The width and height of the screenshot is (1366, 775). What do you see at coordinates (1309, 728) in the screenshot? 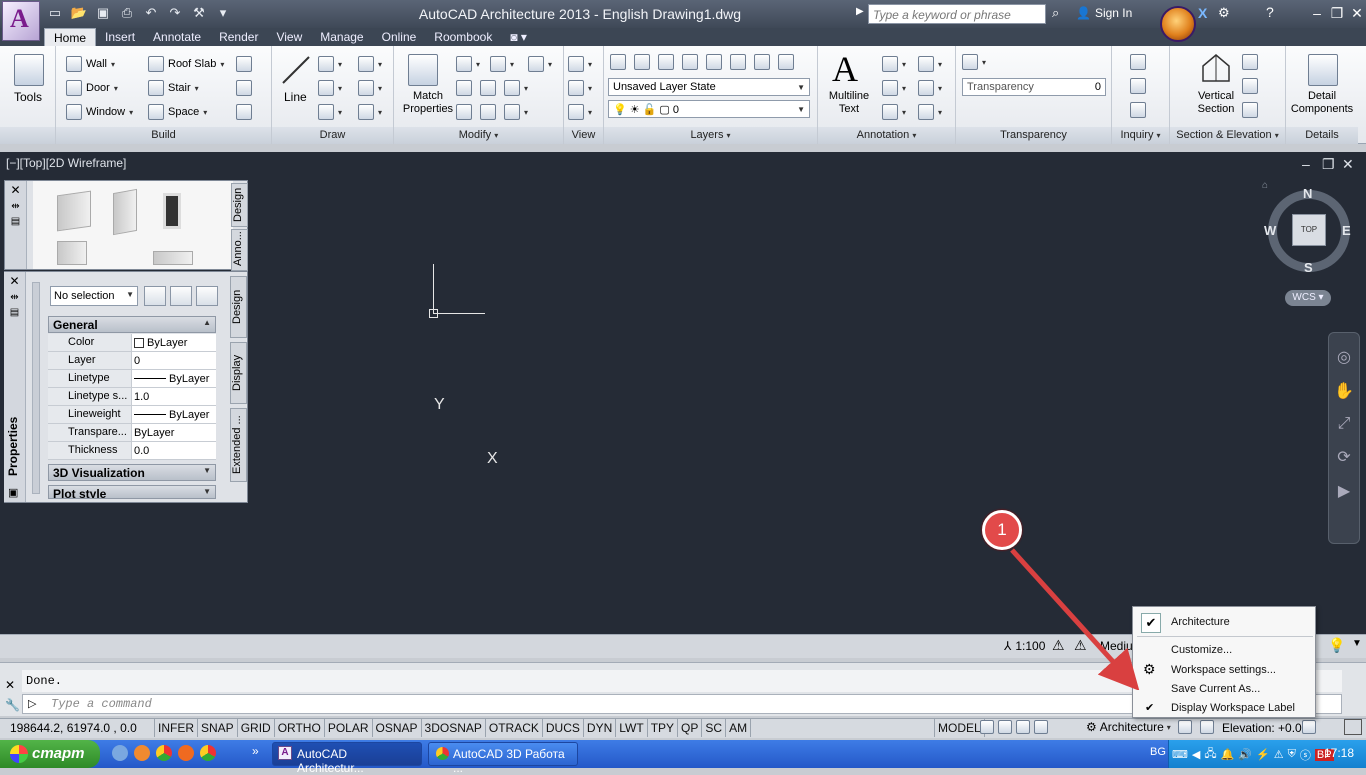
I see `hardware-acceleration-icon` at bounding box center [1309, 728].